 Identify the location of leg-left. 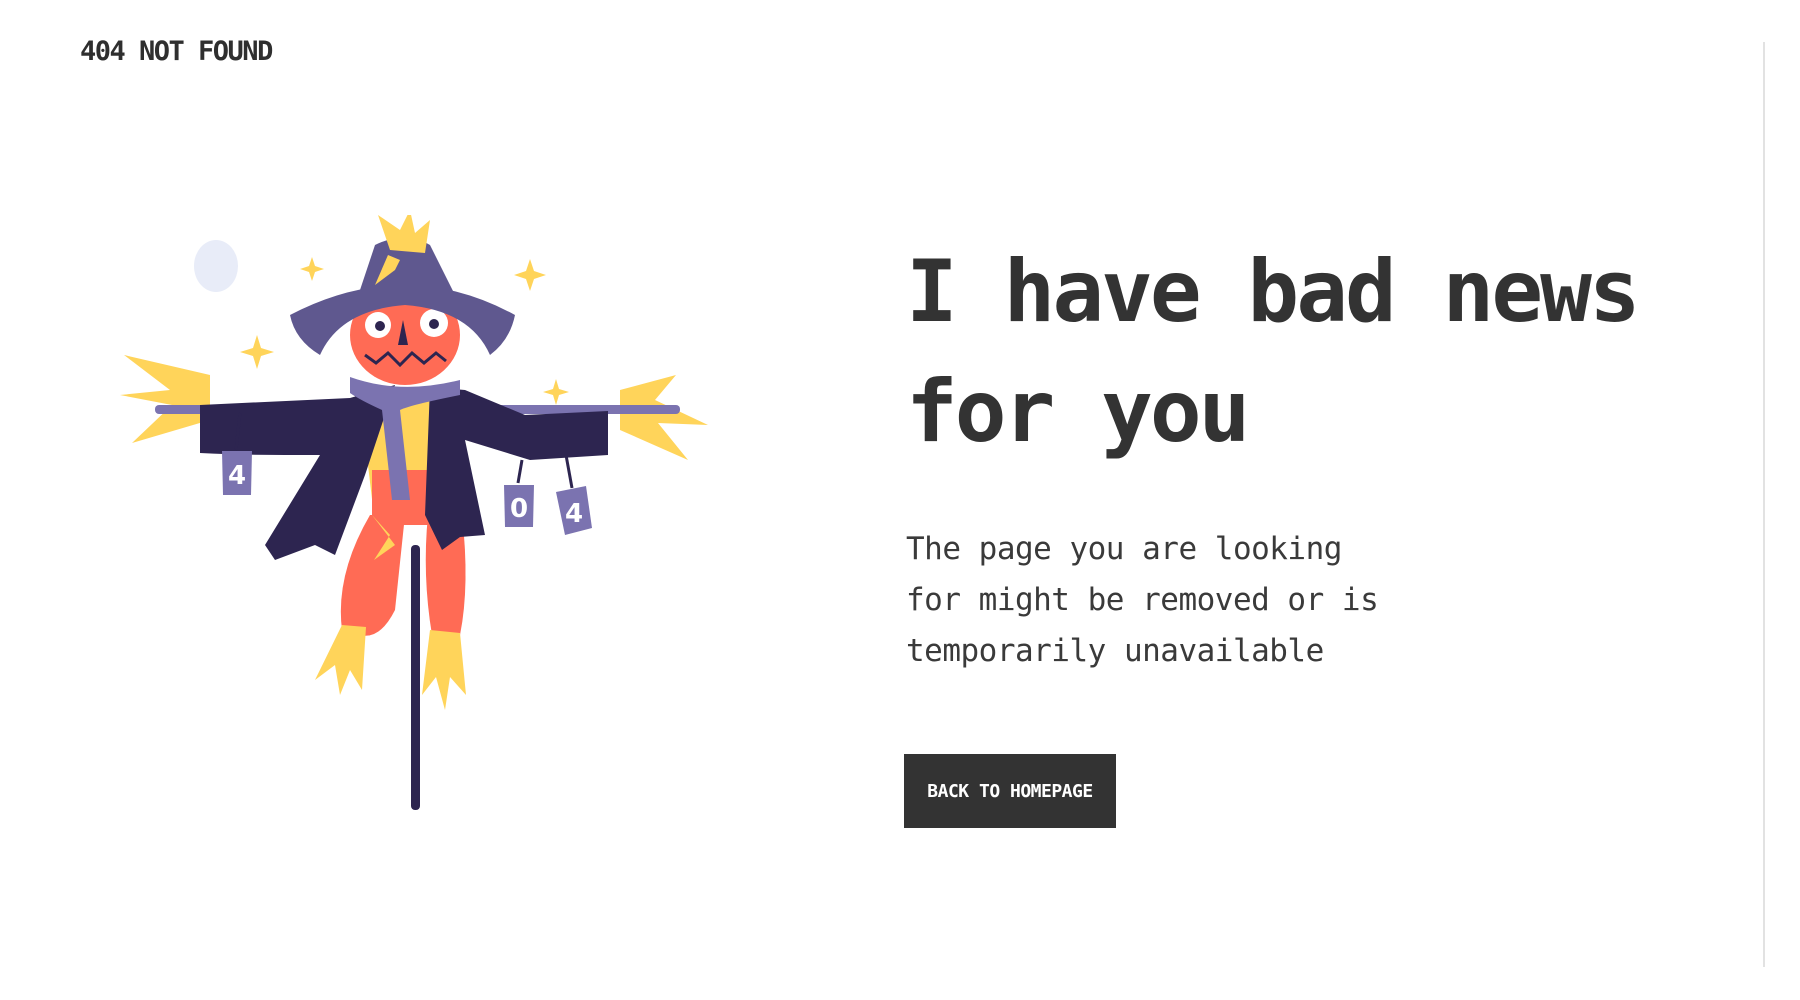
(372, 575).